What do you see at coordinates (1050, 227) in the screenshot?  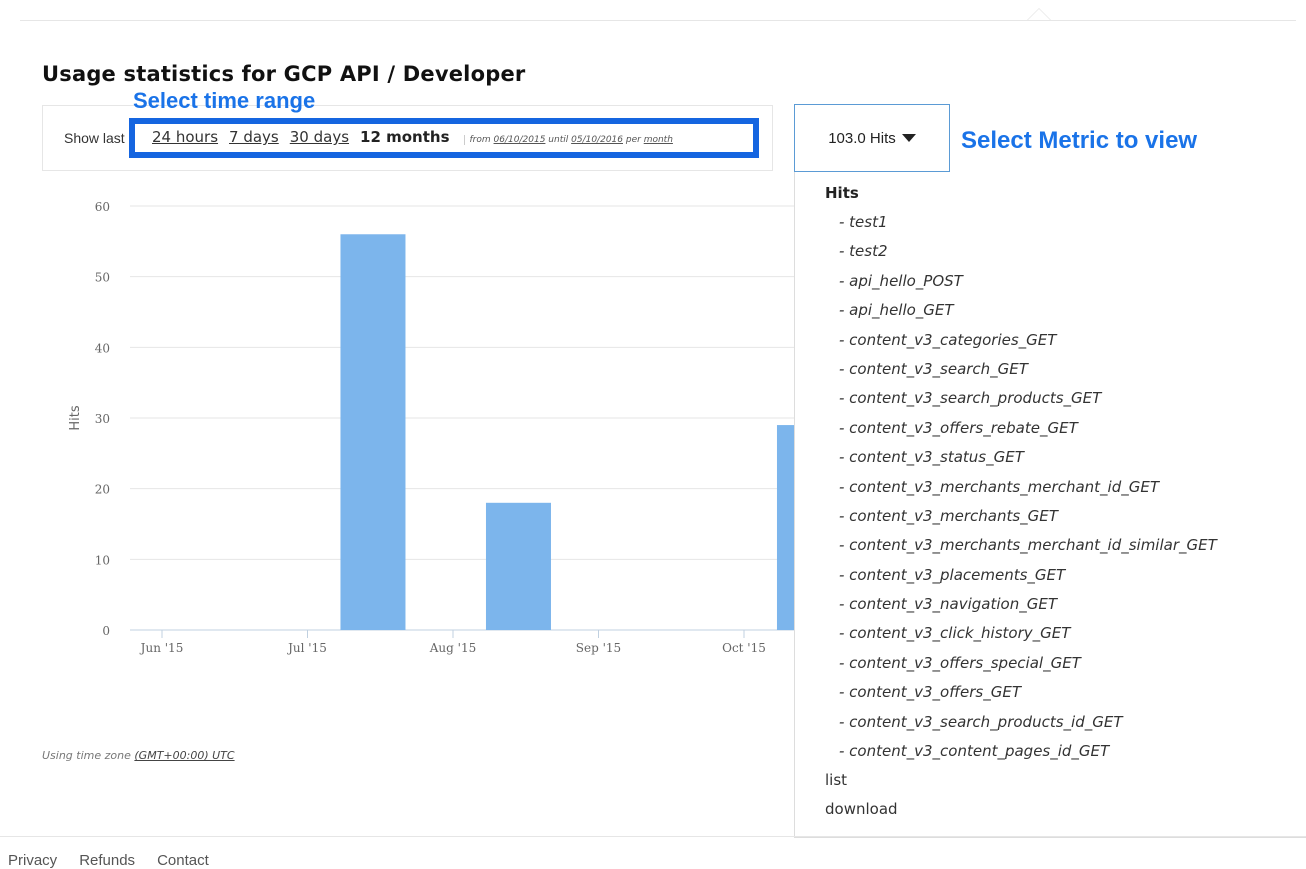 I see `dropdown-metric-item: - test1` at bounding box center [1050, 227].